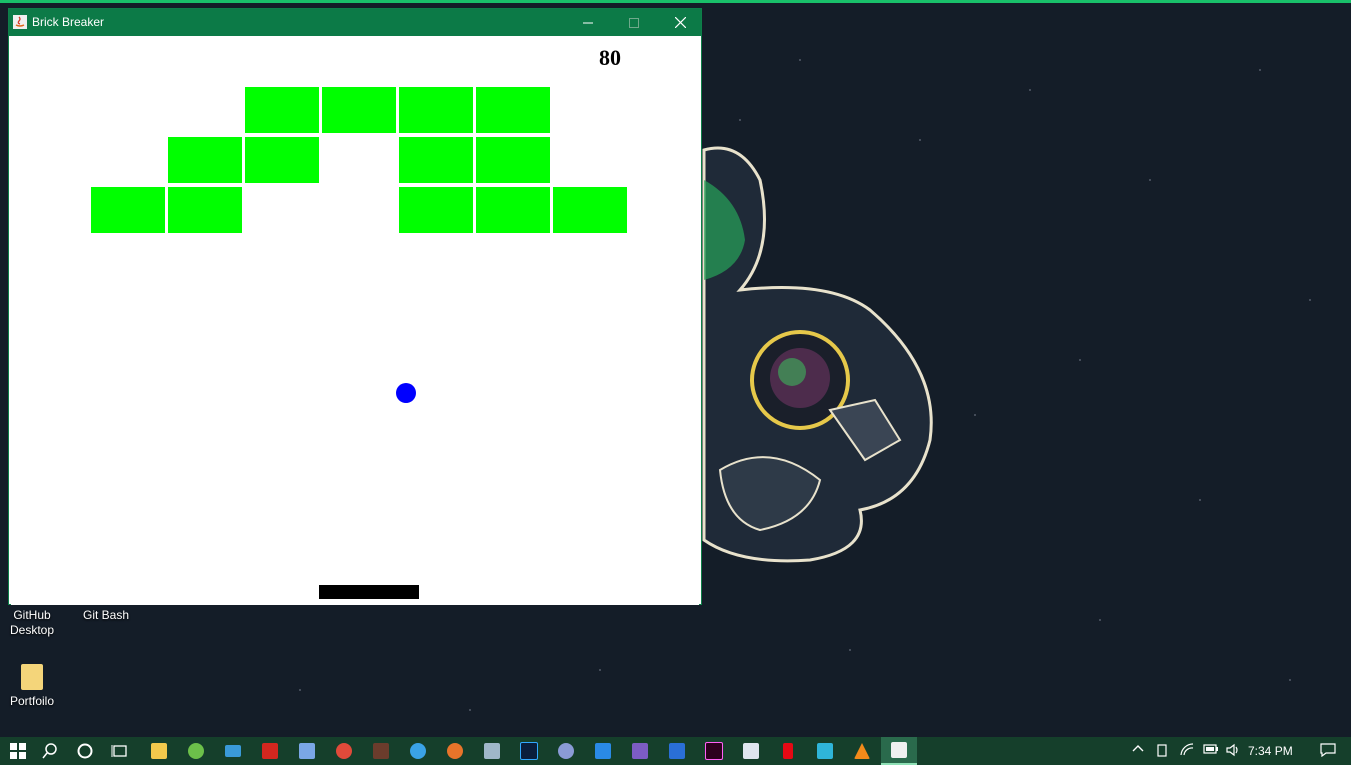 The width and height of the screenshot is (1351, 765). I want to click on r-icon, so click(566, 751).